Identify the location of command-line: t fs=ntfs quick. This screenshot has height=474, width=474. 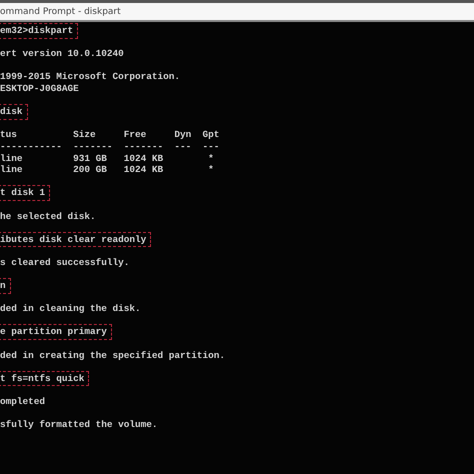
(44, 378).